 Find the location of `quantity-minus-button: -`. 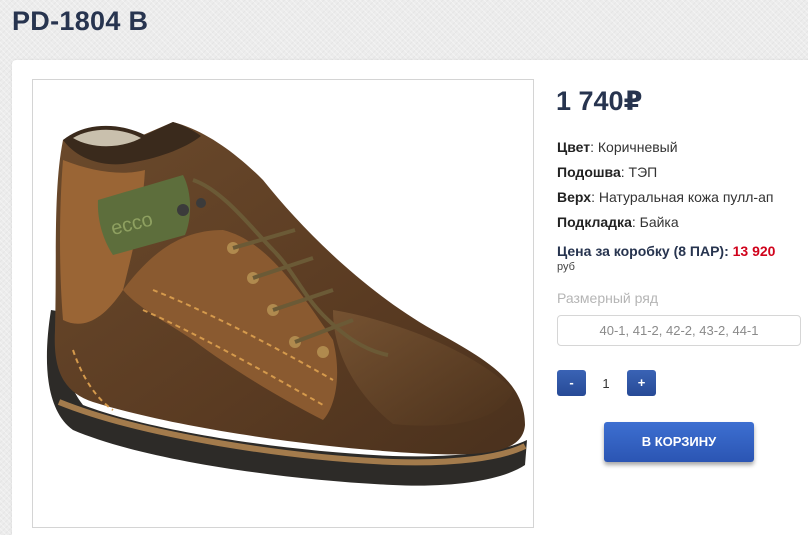

quantity-minus-button: - is located at coordinates (571, 383).